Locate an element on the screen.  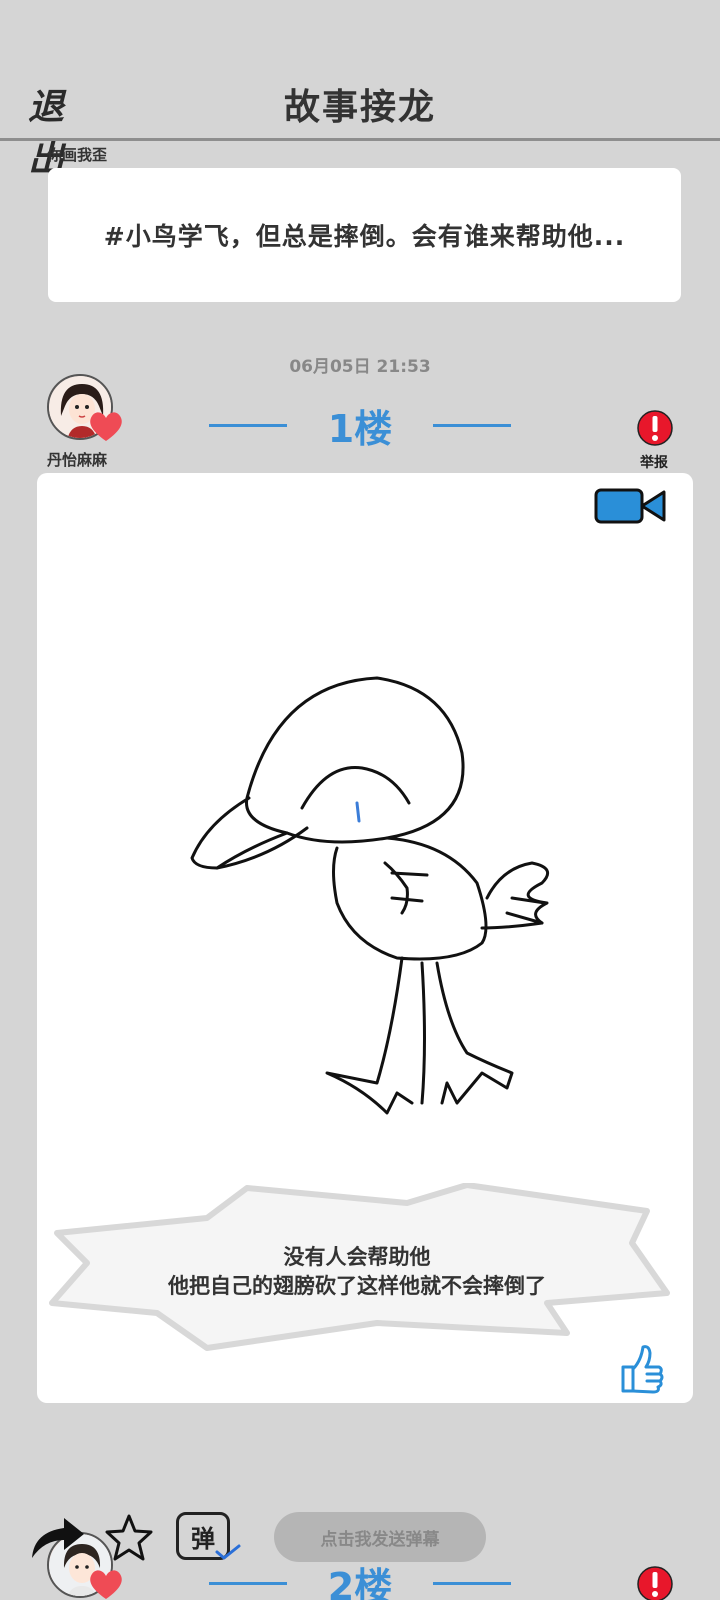
bird-drawing is located at coordinates (370, 895).